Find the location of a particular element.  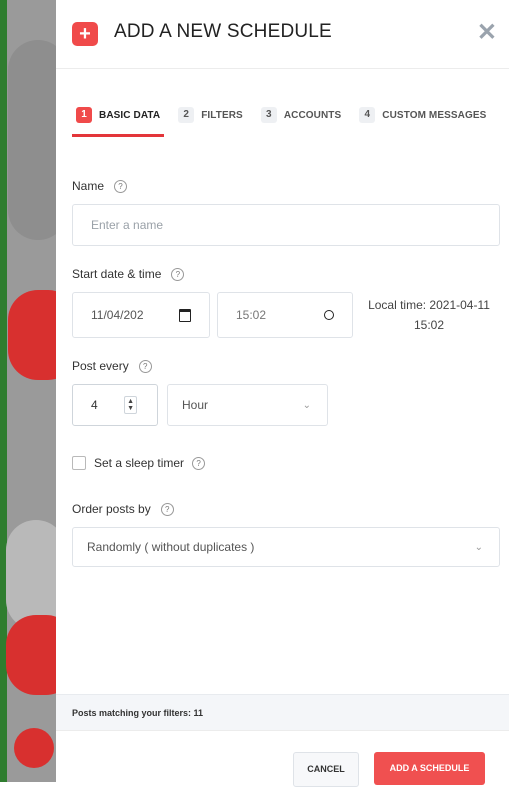

matching-posts-bar: Posts matching your filters: 11 is located at coordinates (282, 712).